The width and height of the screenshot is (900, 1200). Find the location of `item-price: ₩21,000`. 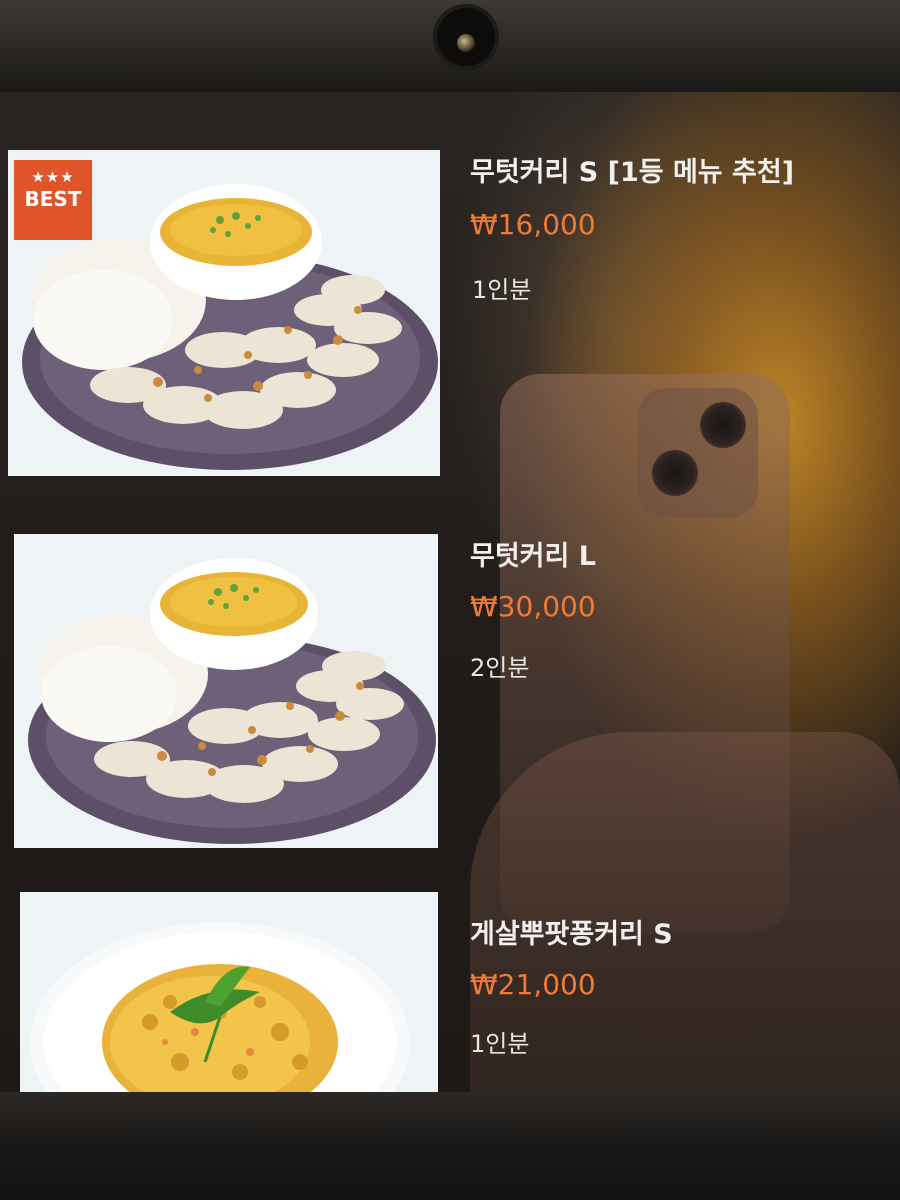

item-price: ₩21,000 is located at coordinates (533, 984).